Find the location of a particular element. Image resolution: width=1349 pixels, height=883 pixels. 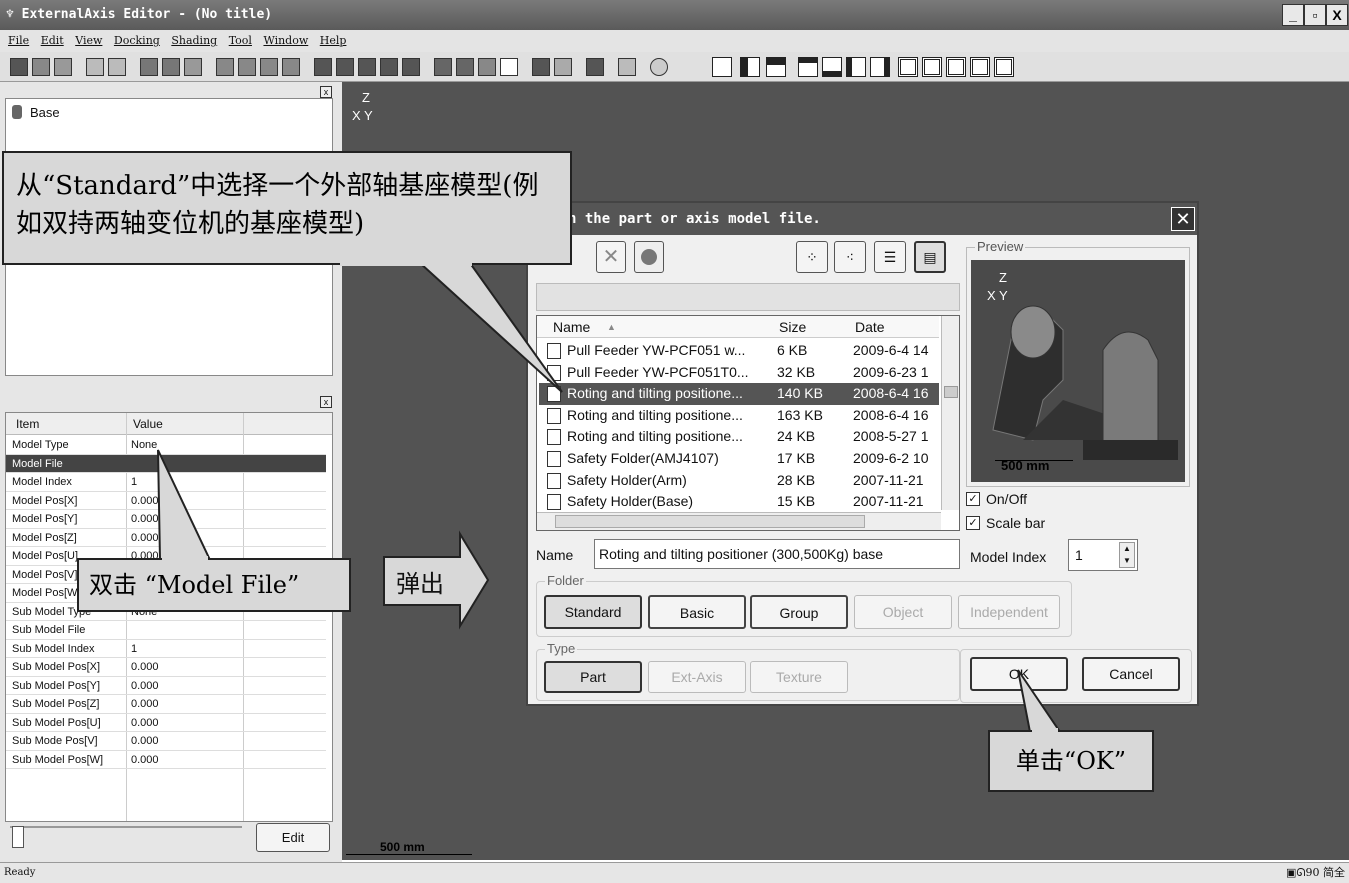

status-ime: ▣ᘏ90 简全 is located at coordinates (1315, 872).